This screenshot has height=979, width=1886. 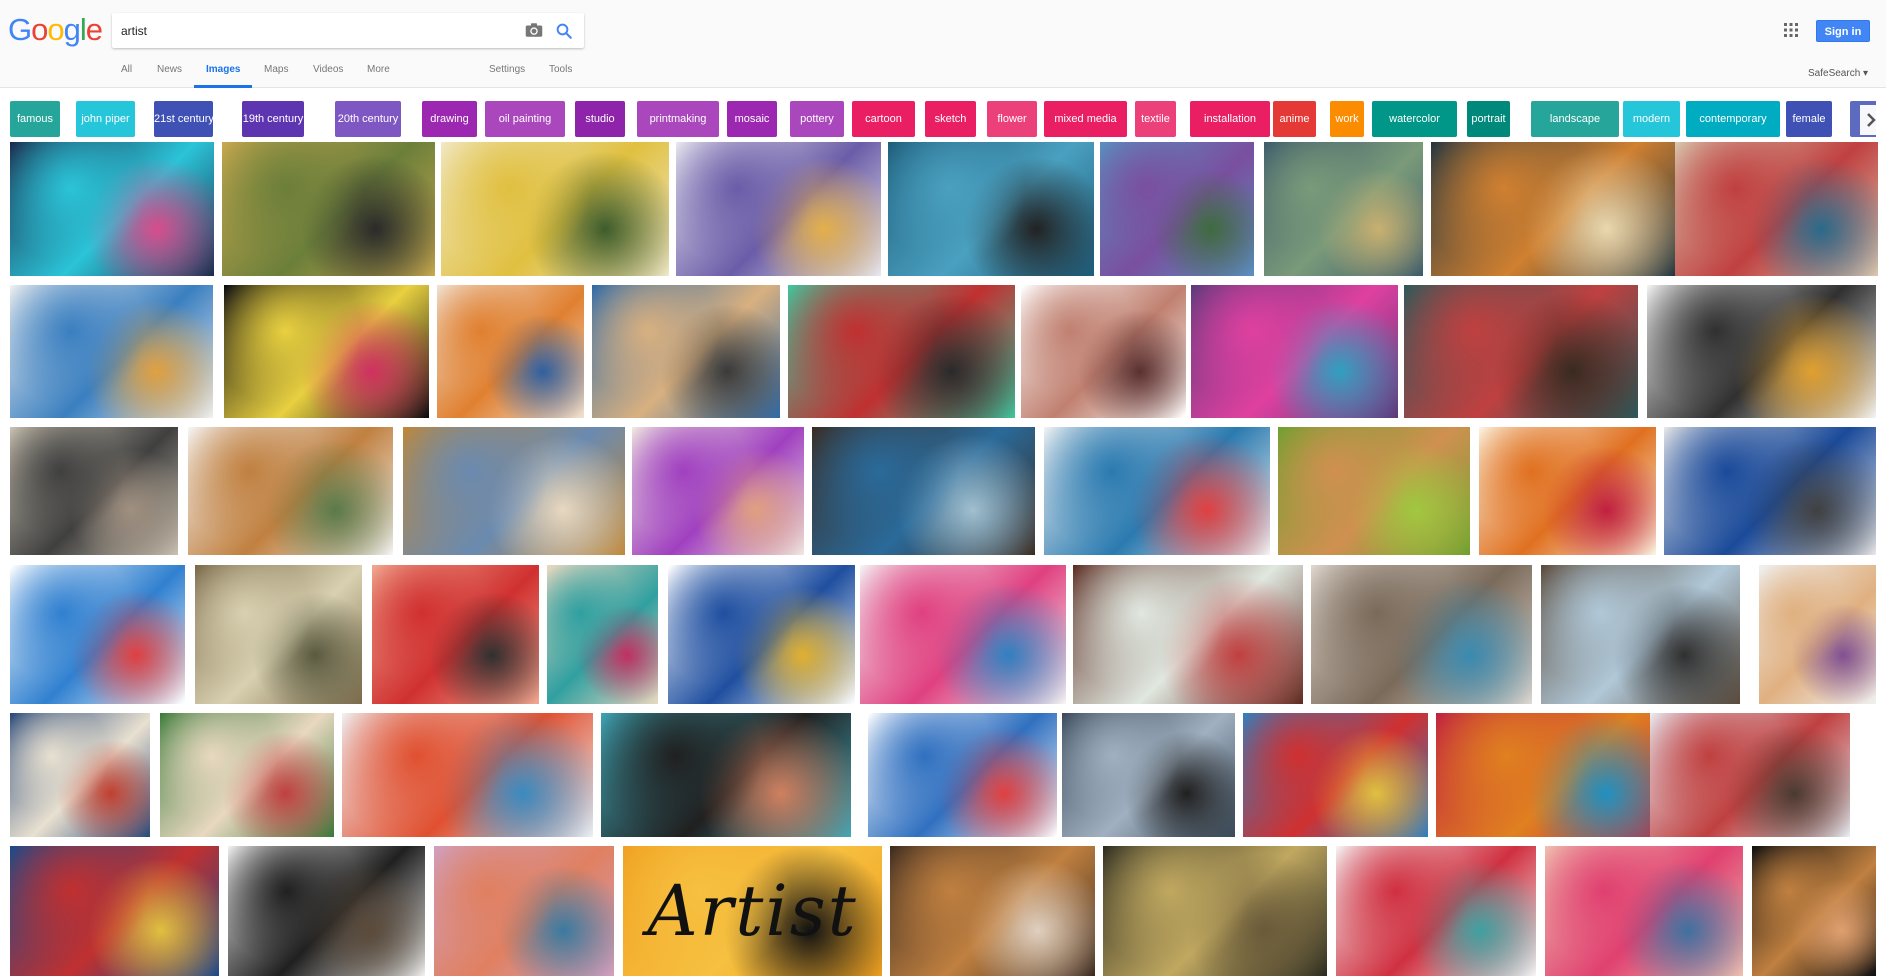 I want to click on image-result-text: Artist, so click(x=752, y=911).